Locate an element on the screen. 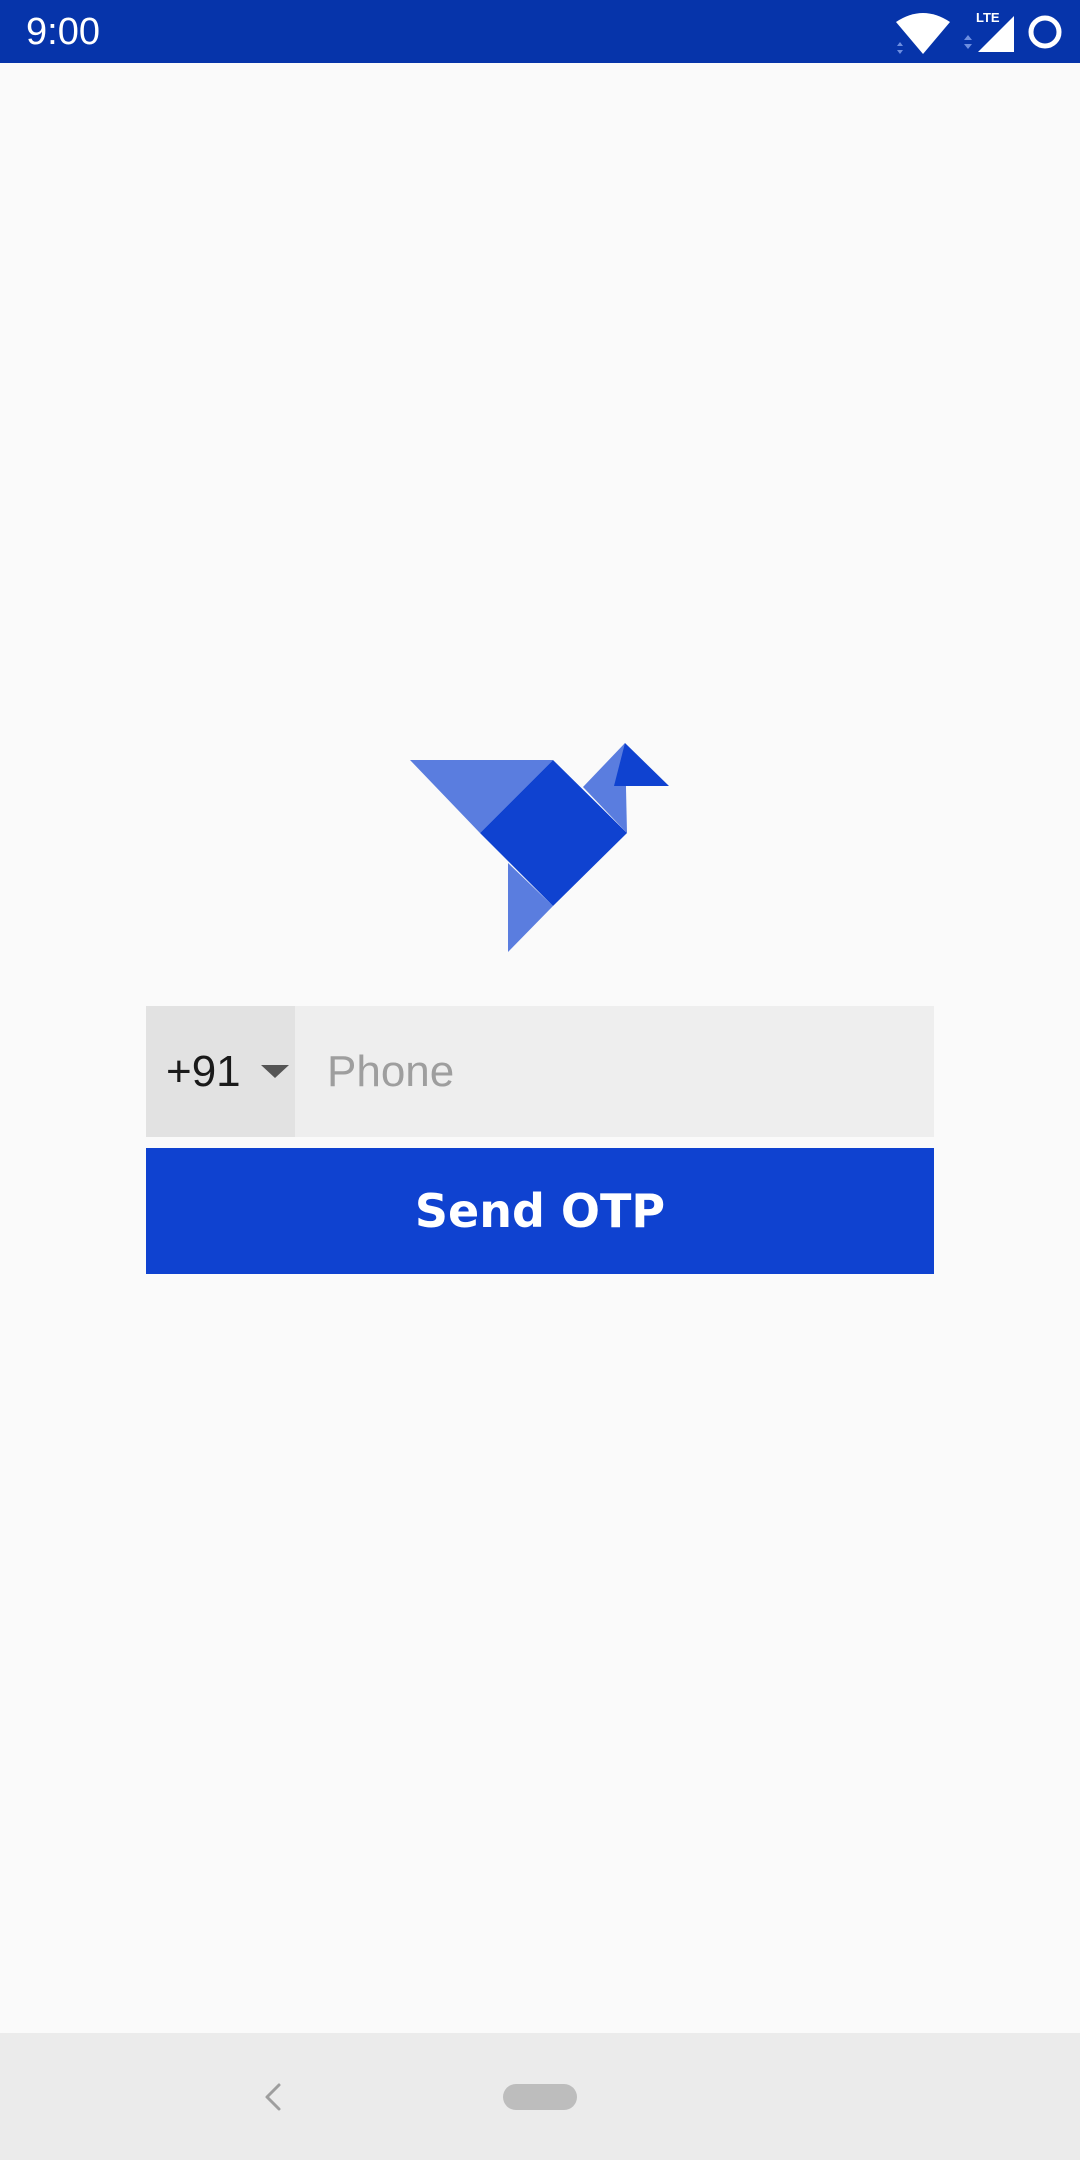 Image resolution: width=1080 pixels, height=2160 pixels. phone-input is located at coordinates (614, 1071).